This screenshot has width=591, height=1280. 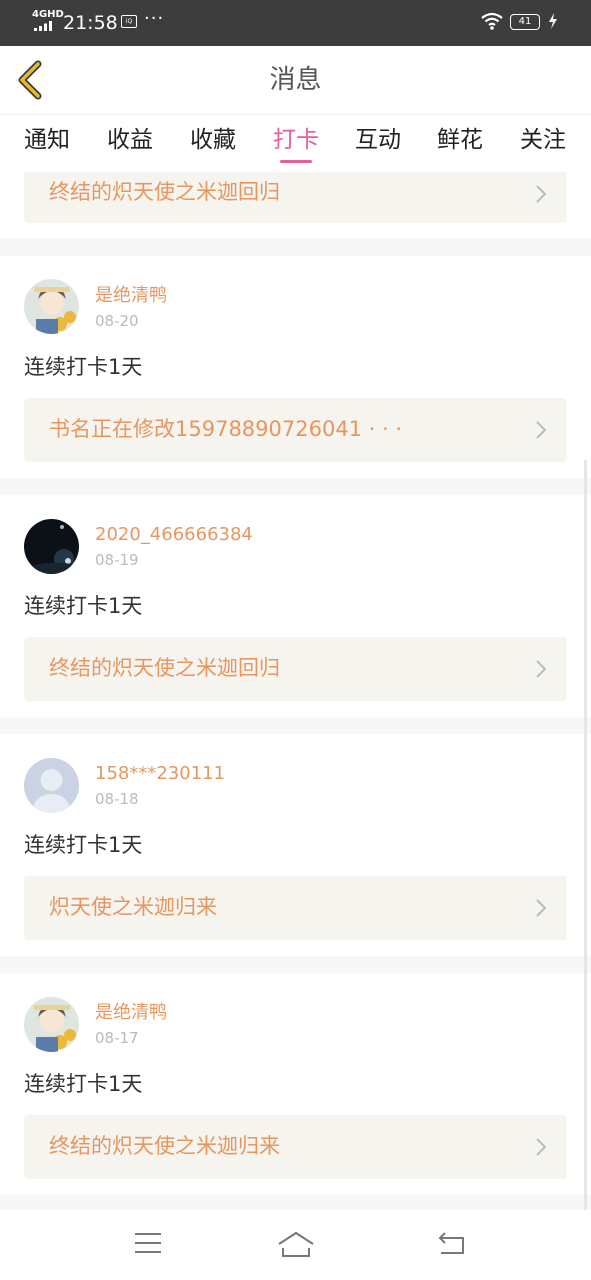 I want to click on book-link: 书名正在修改15978890726041 · · ·, so click(x=295, y=430).